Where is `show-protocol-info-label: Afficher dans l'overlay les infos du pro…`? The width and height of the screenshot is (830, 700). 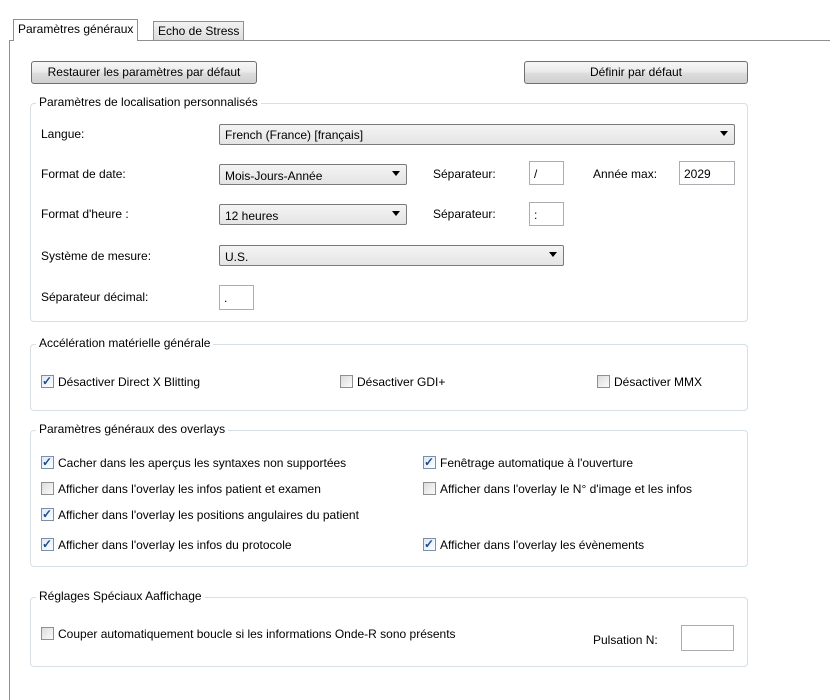
show-protocol-info-label: Afficher dans l'overlay les infos du pro… is located at coordinates (175, 545).